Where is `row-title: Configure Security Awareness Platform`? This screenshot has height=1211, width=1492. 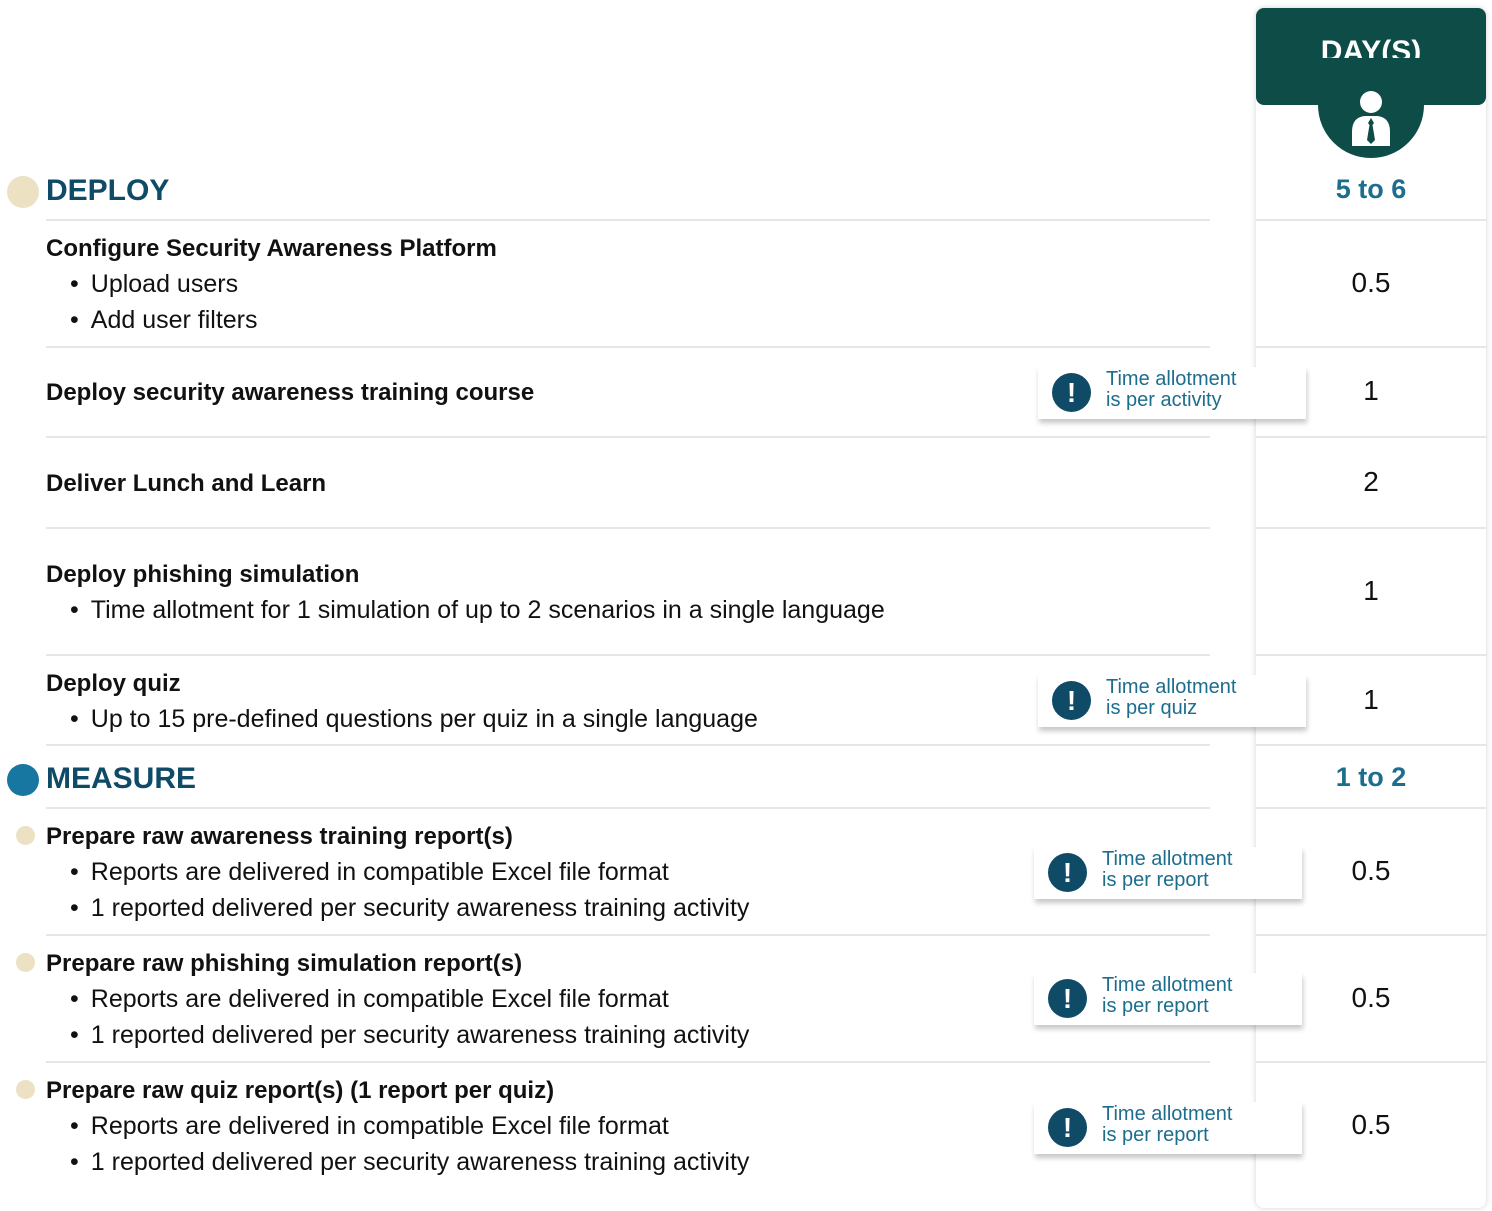 row-title: Configure Security Awareness Platform is located at coordinates (271, 248).